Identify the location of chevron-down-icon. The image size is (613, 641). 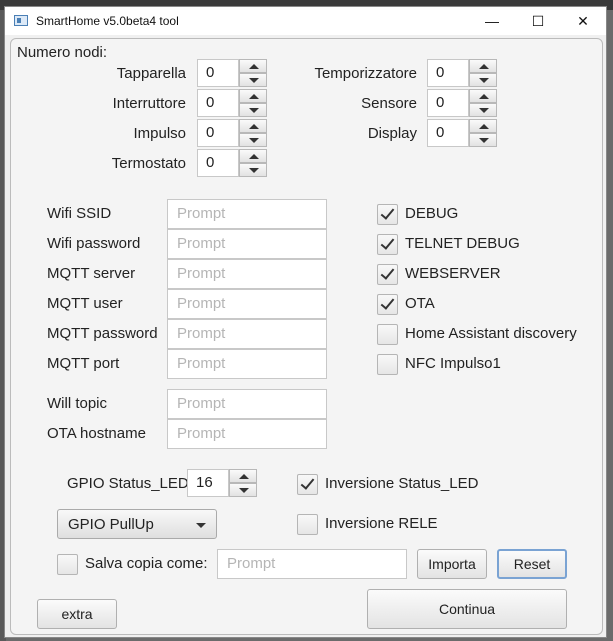
(201, 525).